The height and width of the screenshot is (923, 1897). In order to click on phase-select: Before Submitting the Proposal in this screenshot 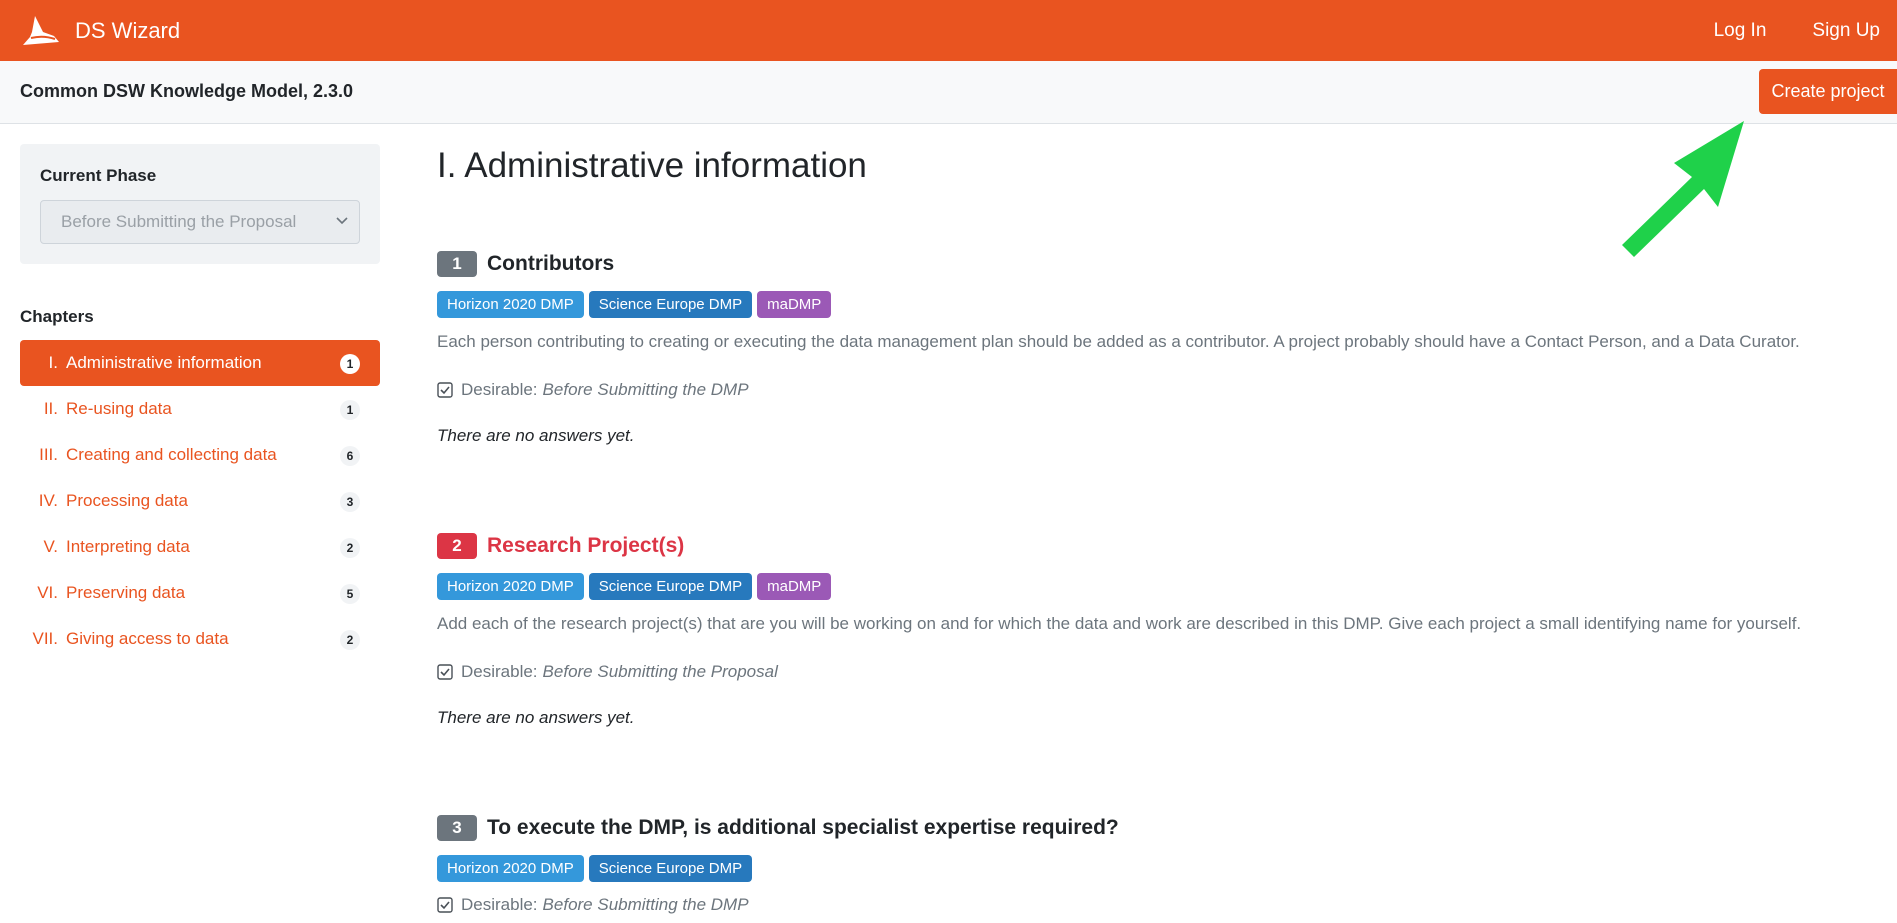, I will do `click(200, 222)`.